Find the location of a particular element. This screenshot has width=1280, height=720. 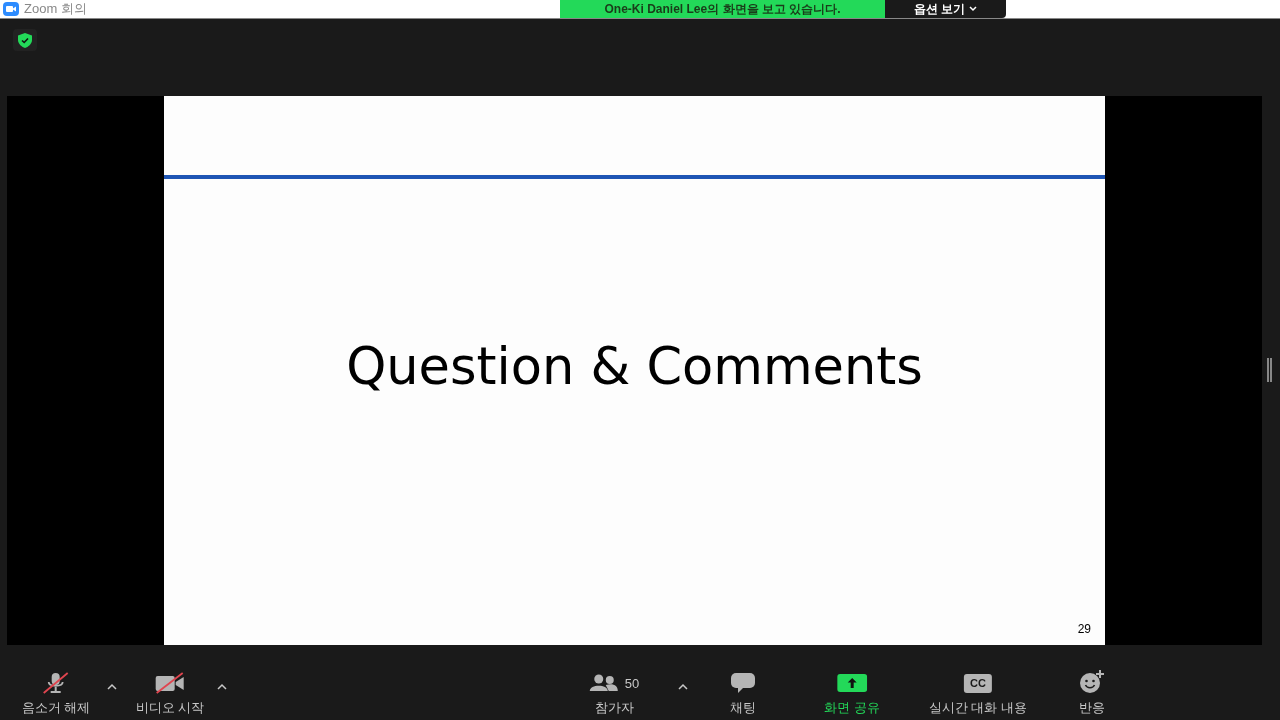

mic-toolbar-button: 음소거 해제 is located at coordinates (56, 695).